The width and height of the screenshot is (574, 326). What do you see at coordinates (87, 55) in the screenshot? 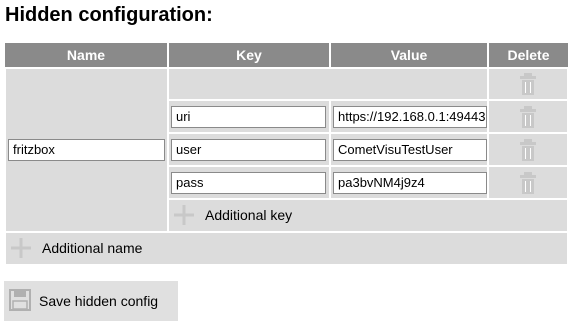
I see `column-header-name: Name` at bounding box center [87, 55].